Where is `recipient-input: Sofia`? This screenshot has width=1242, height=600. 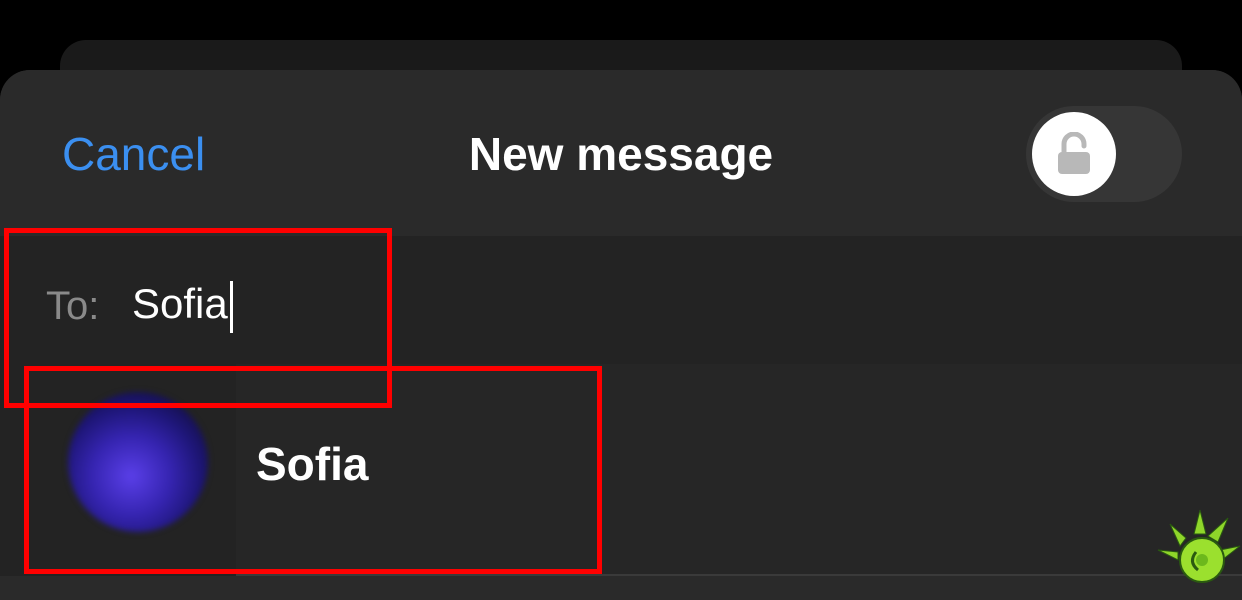 recipient-input: Sofia is located at coordinates (432, 304).